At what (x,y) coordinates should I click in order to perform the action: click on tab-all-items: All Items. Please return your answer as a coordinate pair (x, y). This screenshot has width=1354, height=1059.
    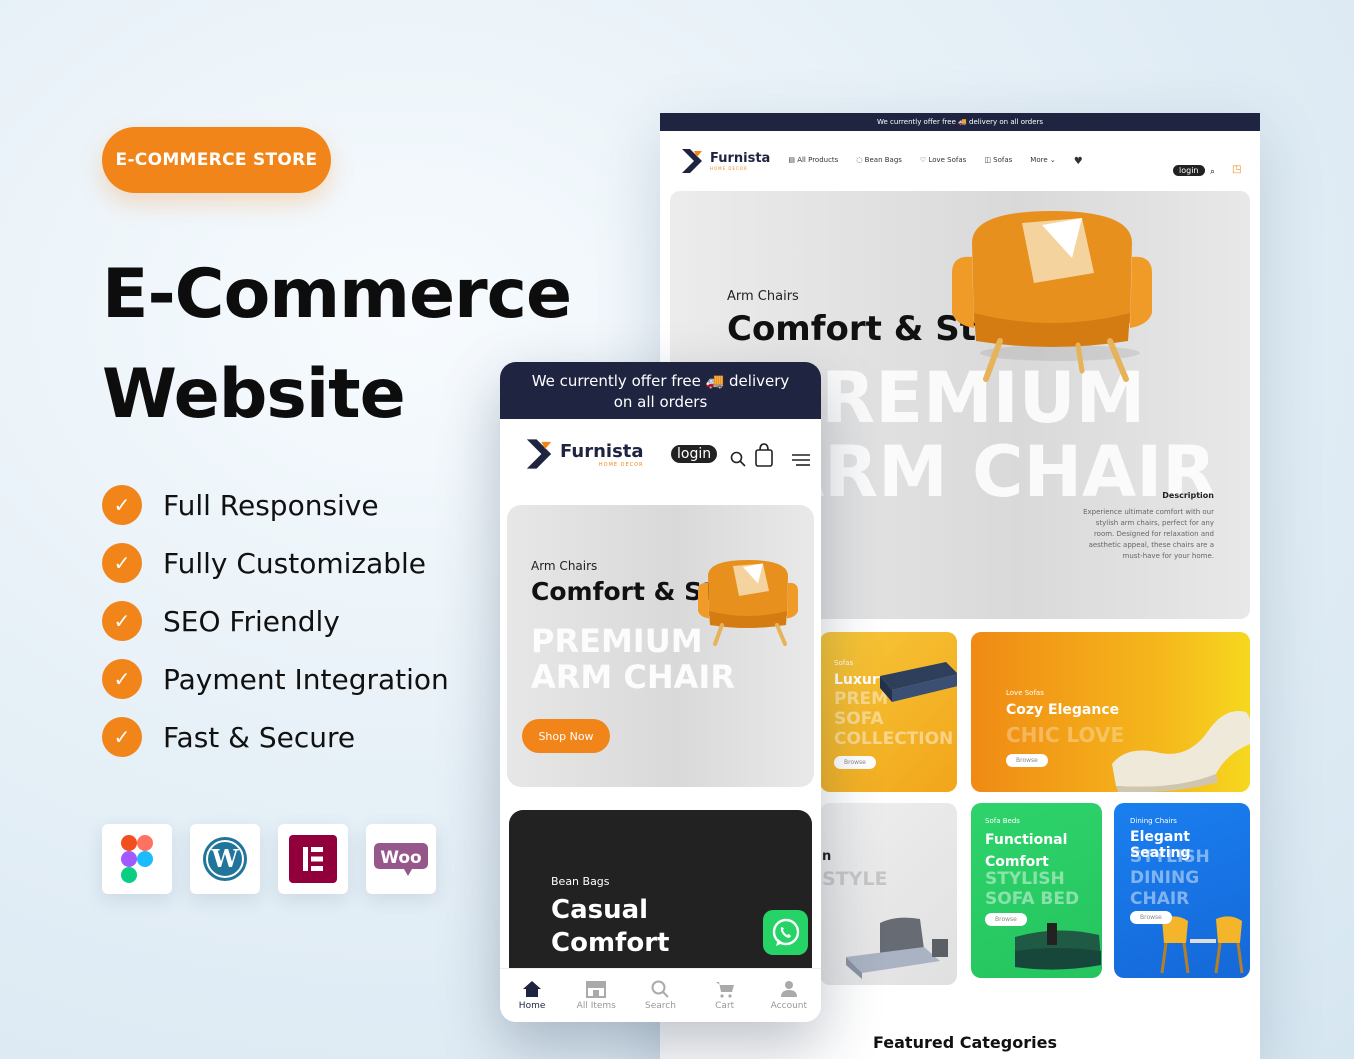
    Looking at the image, I should click on (596, 995).